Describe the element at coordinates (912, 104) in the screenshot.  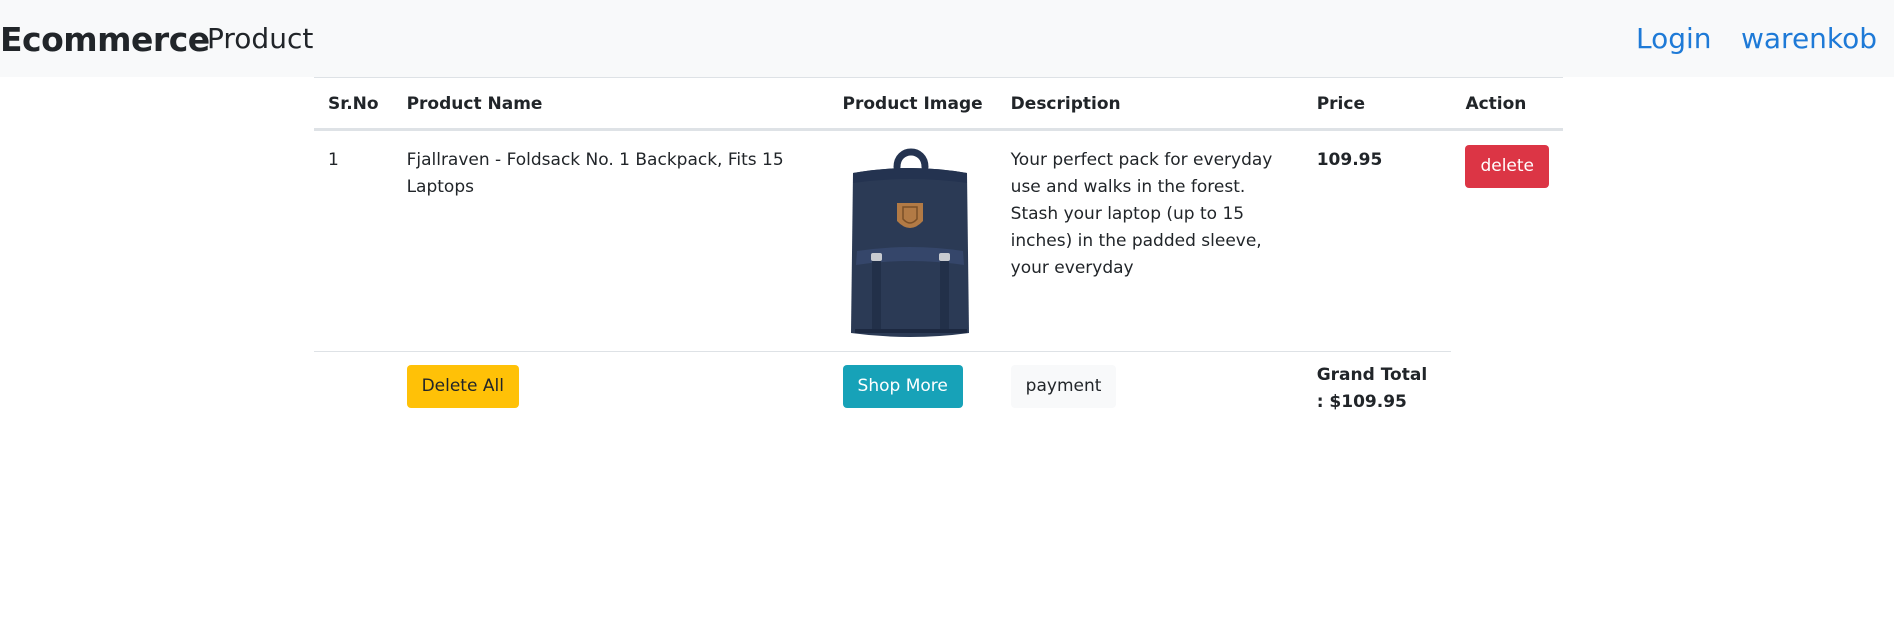
I see `header-product-image: Product Image` at that location.